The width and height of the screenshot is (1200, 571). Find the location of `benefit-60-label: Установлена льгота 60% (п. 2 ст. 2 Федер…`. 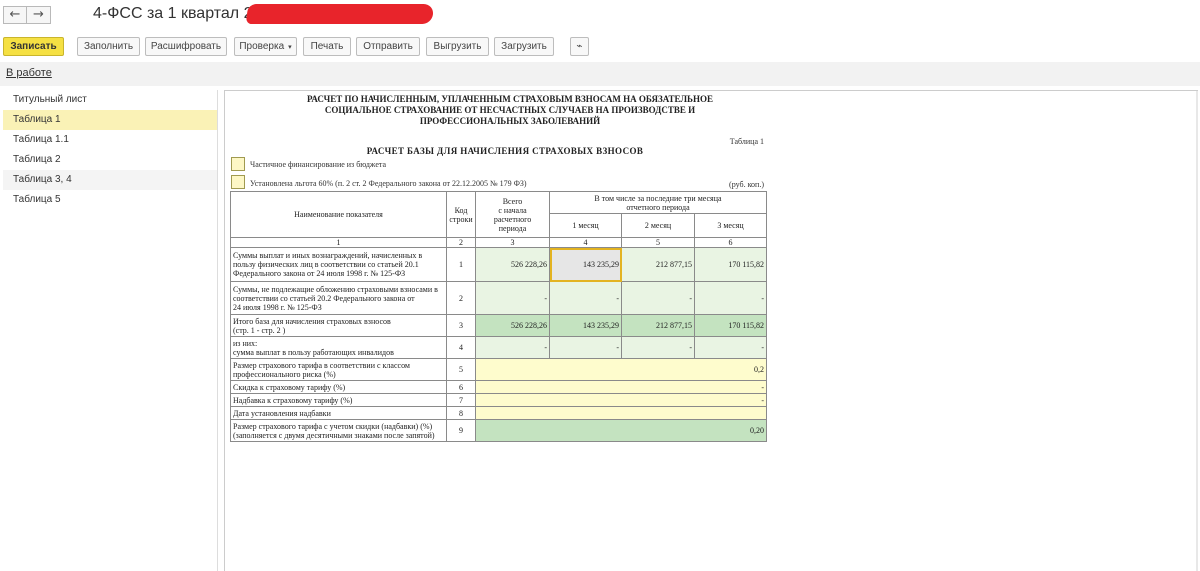

benefit-60-label: Установлена льгота 60% (п. 2 ст. 2 Федер… is located at coordinates (388, 183).